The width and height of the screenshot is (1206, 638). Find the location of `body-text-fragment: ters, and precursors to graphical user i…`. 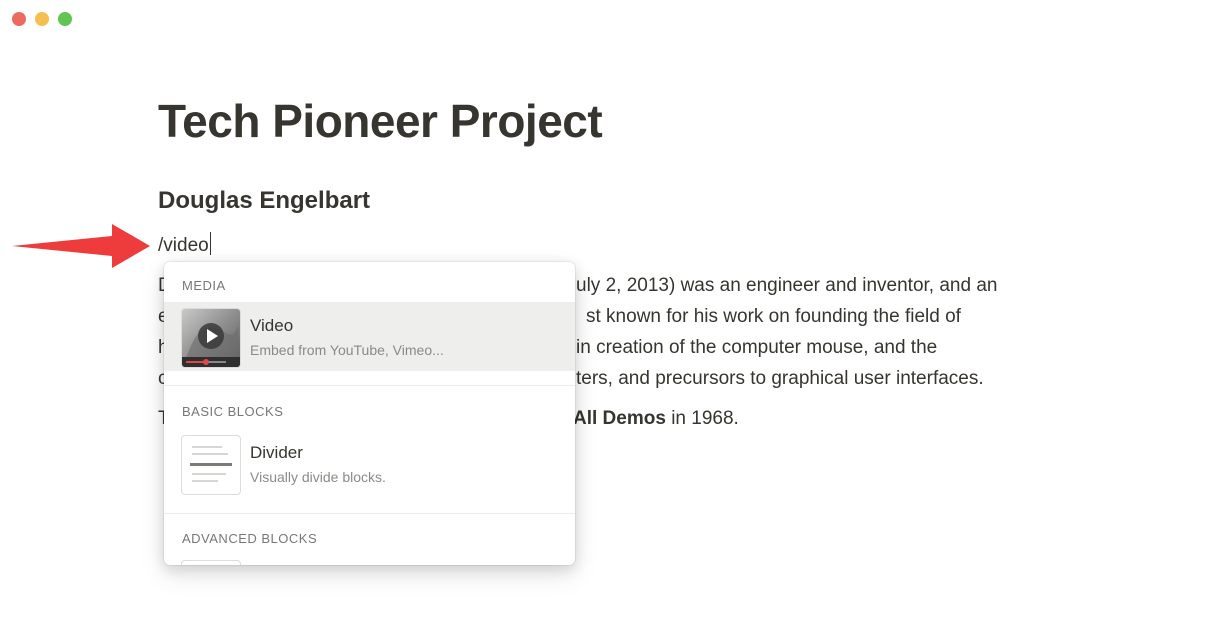

body-text-fragment: ters, and precursors to graphical user i… is located at coordinates (780, 378).